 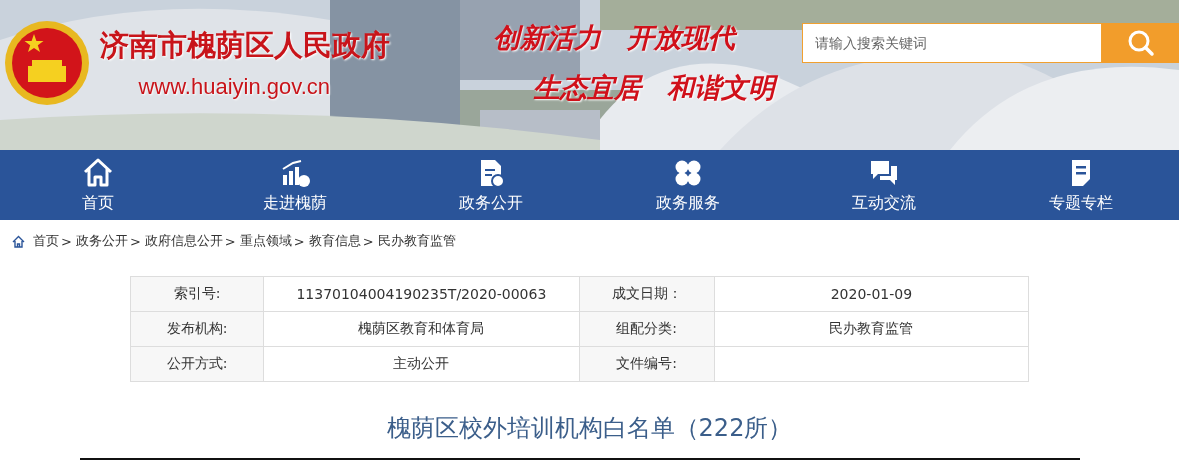 I want to click on breadcrumb-link: 重点领域, so click(x=265, y=241).